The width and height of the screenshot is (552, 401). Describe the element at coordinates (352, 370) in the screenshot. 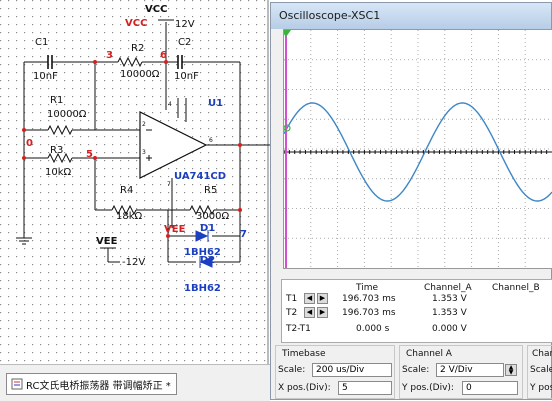

I see `timebase-scale-field: 200 us/Div` at that location.